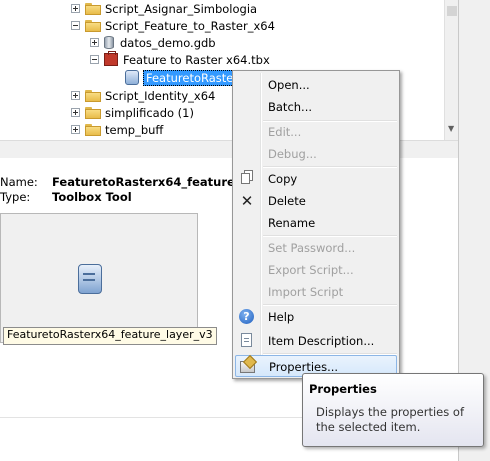 This screenshot has width=490, height=461. I want to click on tree-item-script-feature-to-raster-x64: Script_Feature_to_Raster_x64, so click(173, 25).